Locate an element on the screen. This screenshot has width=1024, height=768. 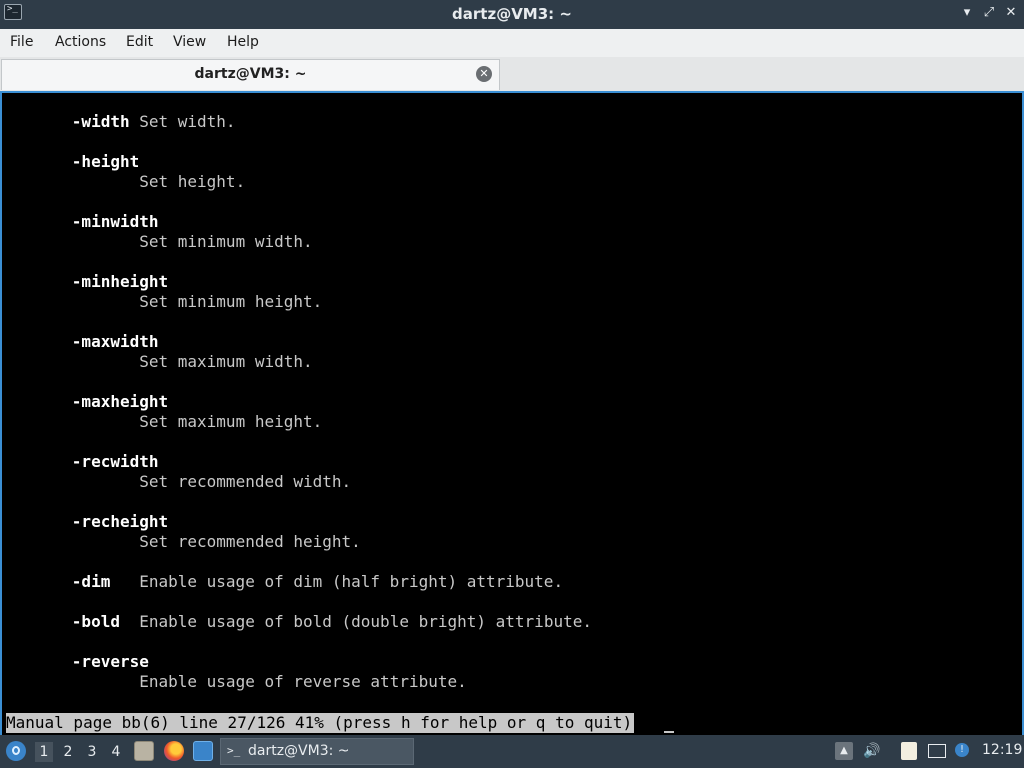
menu-edit: Edit is located at coordinates (139, 42).